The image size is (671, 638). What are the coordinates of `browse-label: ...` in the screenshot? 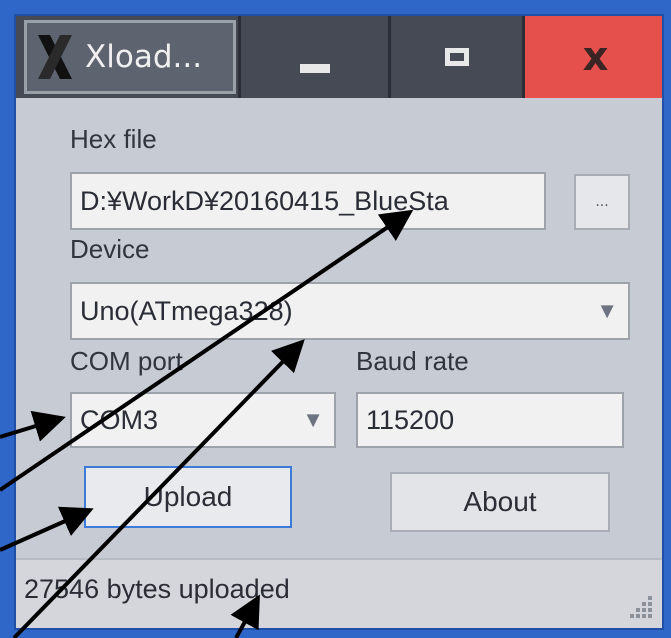 It's located at (602, 202).